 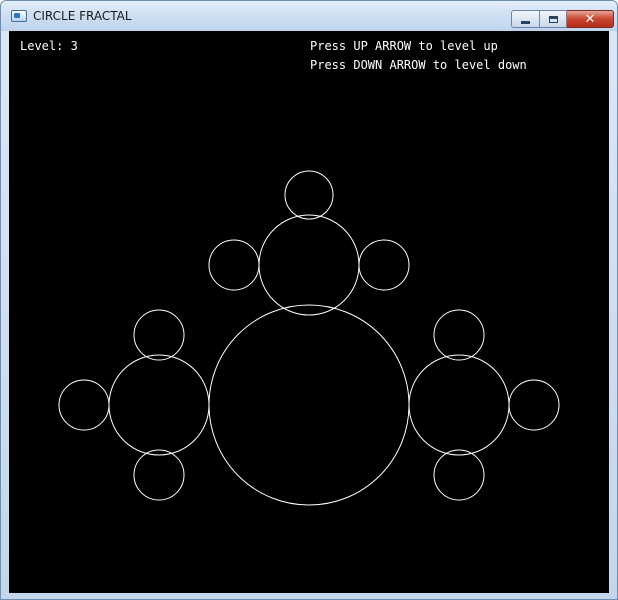 I want to click on maximize-button, so click(x=553, y=19).